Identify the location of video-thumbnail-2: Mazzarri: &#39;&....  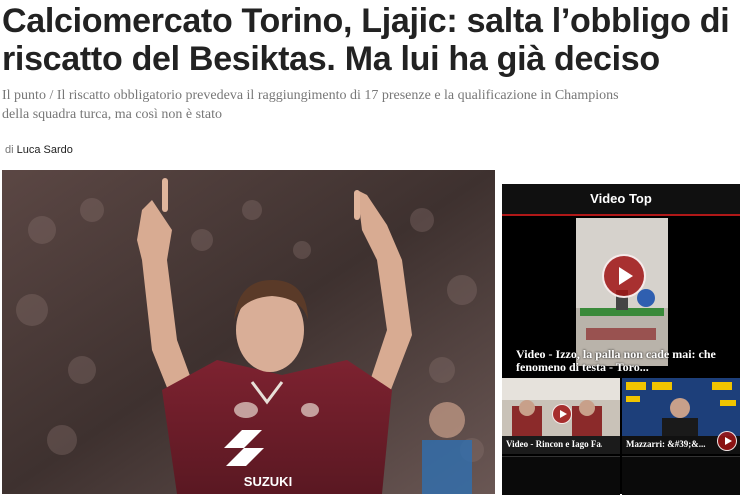
(681, 416).